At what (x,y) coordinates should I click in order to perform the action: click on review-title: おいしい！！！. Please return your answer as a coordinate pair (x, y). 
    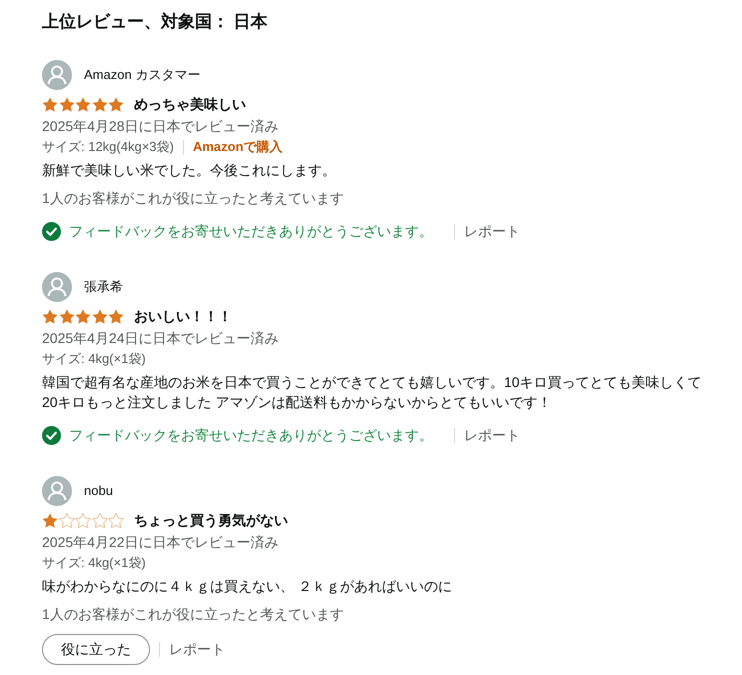
    Looking at the image, I should click on (183, 316).